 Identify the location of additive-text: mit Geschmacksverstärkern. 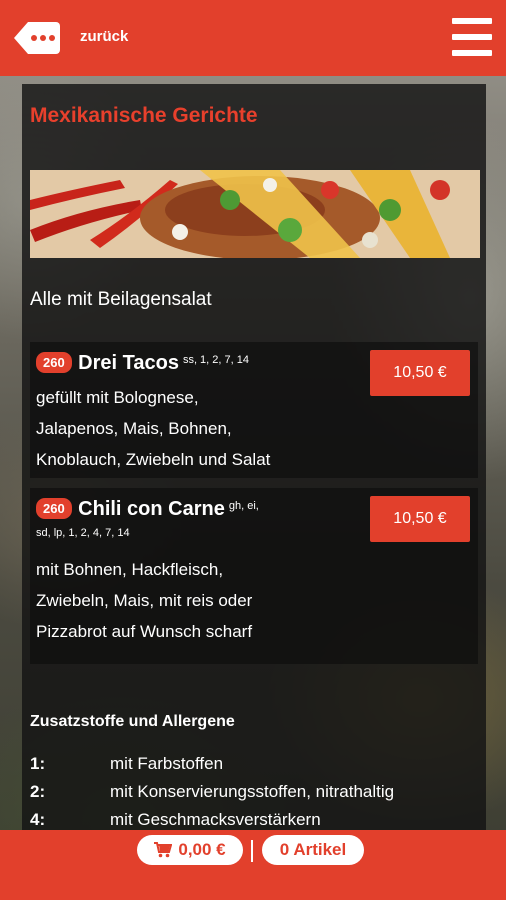
(215, 819).